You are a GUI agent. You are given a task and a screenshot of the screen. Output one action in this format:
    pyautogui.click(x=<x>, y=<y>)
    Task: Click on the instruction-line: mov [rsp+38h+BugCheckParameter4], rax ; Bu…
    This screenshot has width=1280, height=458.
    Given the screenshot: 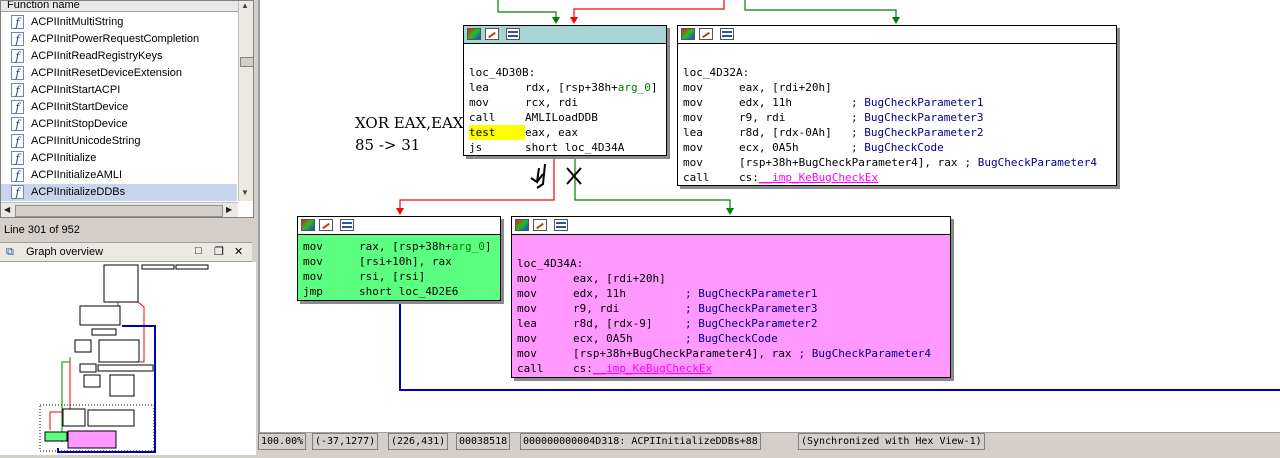 What is the action you would take?
    pyautogui.click(x=890, y=162)
    